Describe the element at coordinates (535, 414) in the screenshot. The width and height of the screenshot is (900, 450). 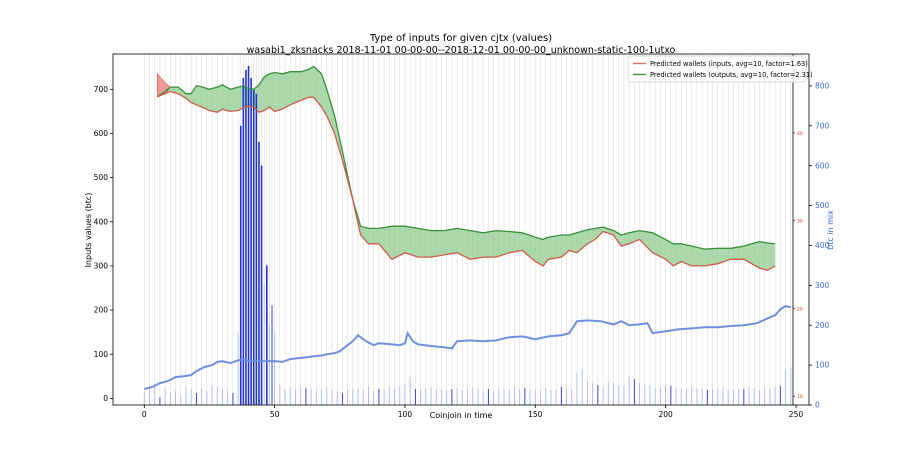
I see `x-tick-label: 150` at that location.